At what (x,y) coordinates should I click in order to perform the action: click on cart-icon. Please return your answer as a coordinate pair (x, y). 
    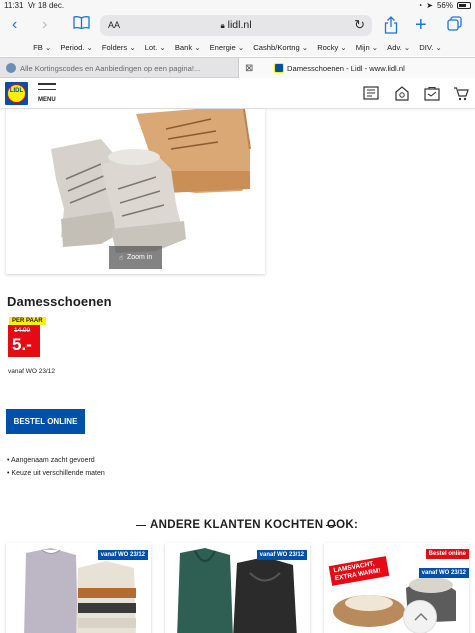
    Looking at the image, I should click on (461, 94).